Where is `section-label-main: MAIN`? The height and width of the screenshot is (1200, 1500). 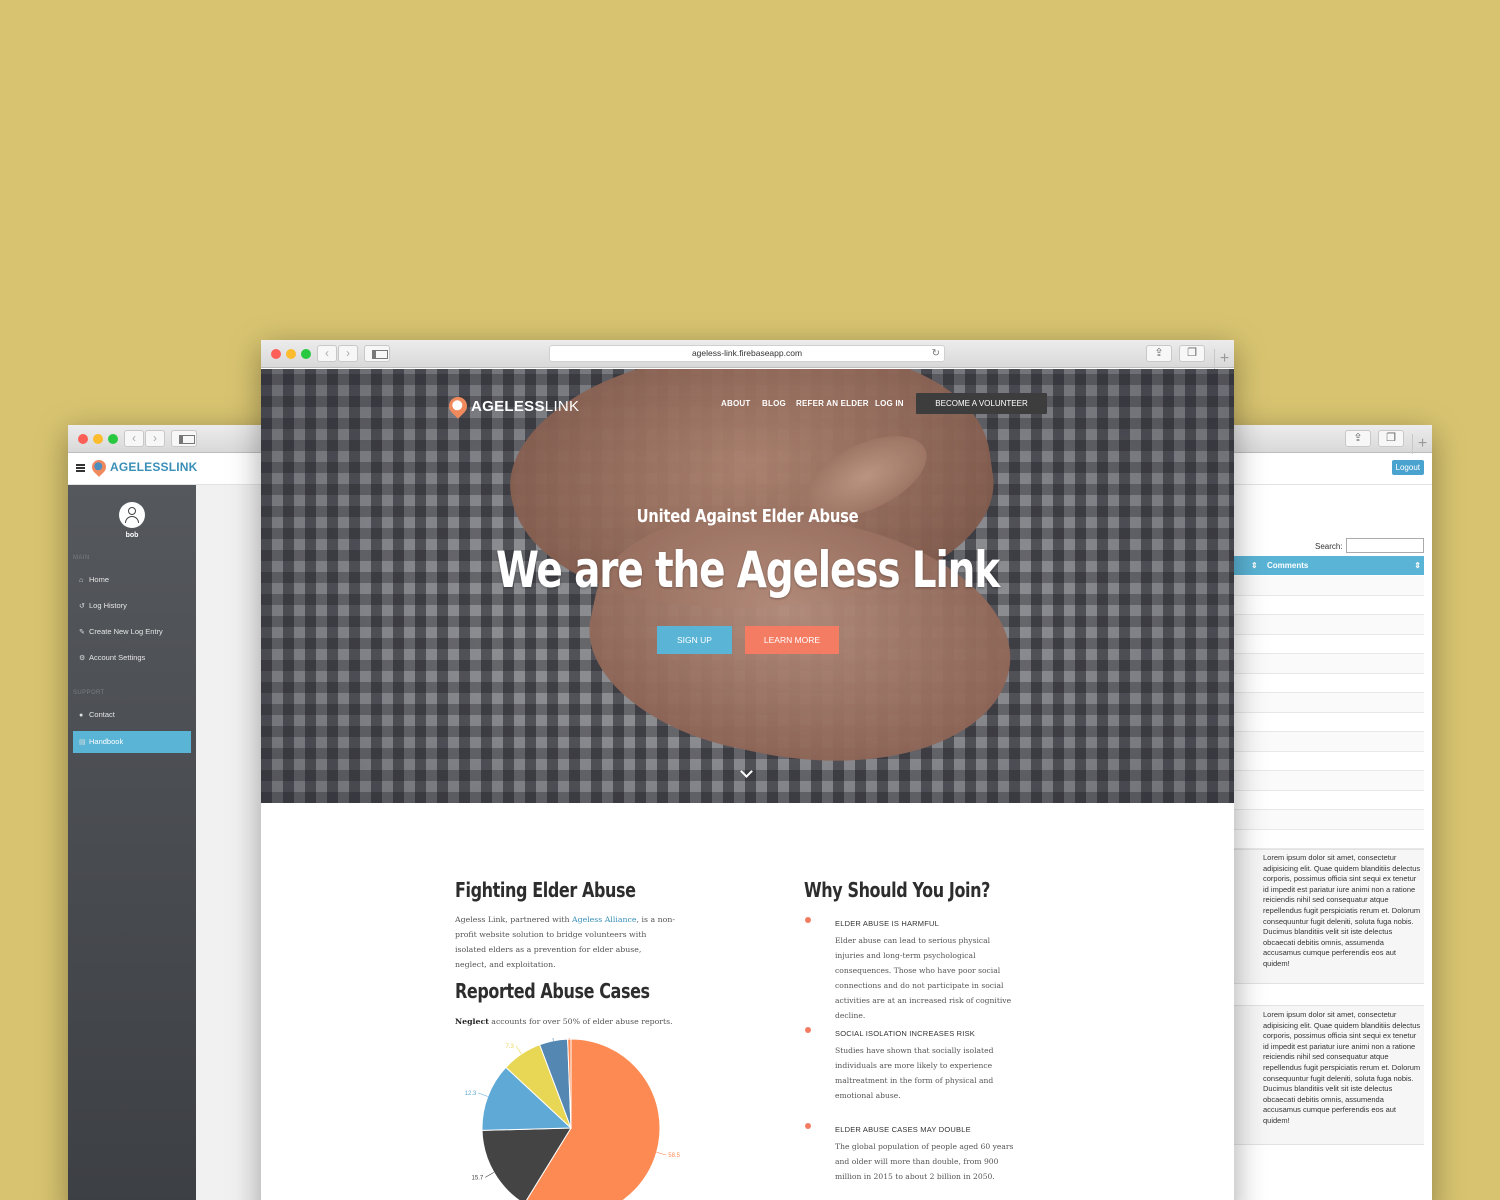
section-label-main: MAIN is located at coordinates (81, 558).